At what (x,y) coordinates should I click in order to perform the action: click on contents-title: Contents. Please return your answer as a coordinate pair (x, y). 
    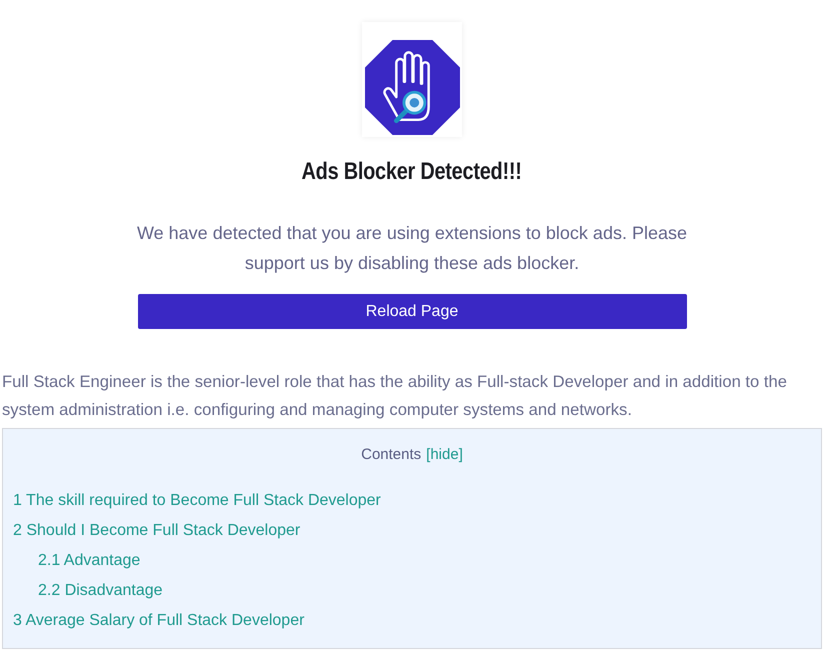
    Looking at the image, I should click on (391, 455).